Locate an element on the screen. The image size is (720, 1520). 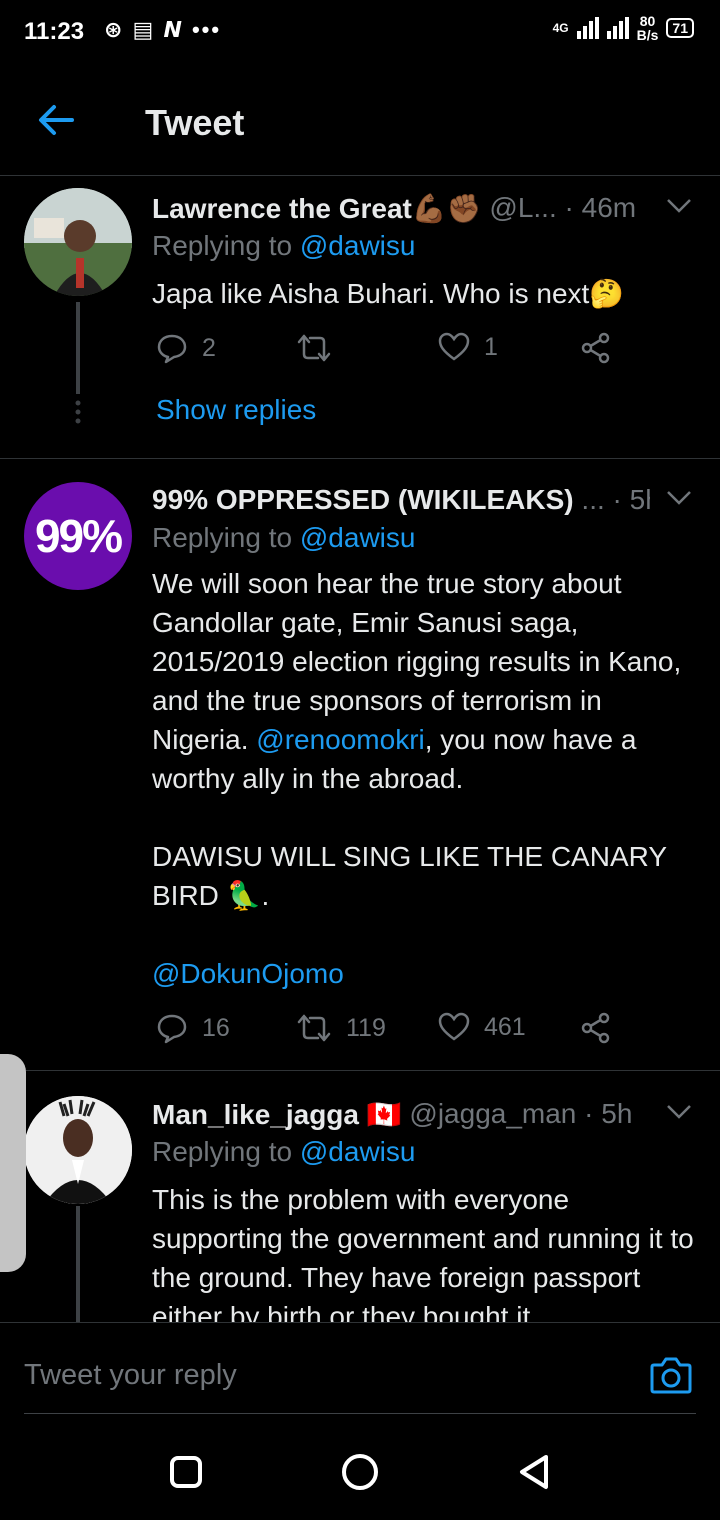
system-nav-bar is located at coordinates (360, 1469).